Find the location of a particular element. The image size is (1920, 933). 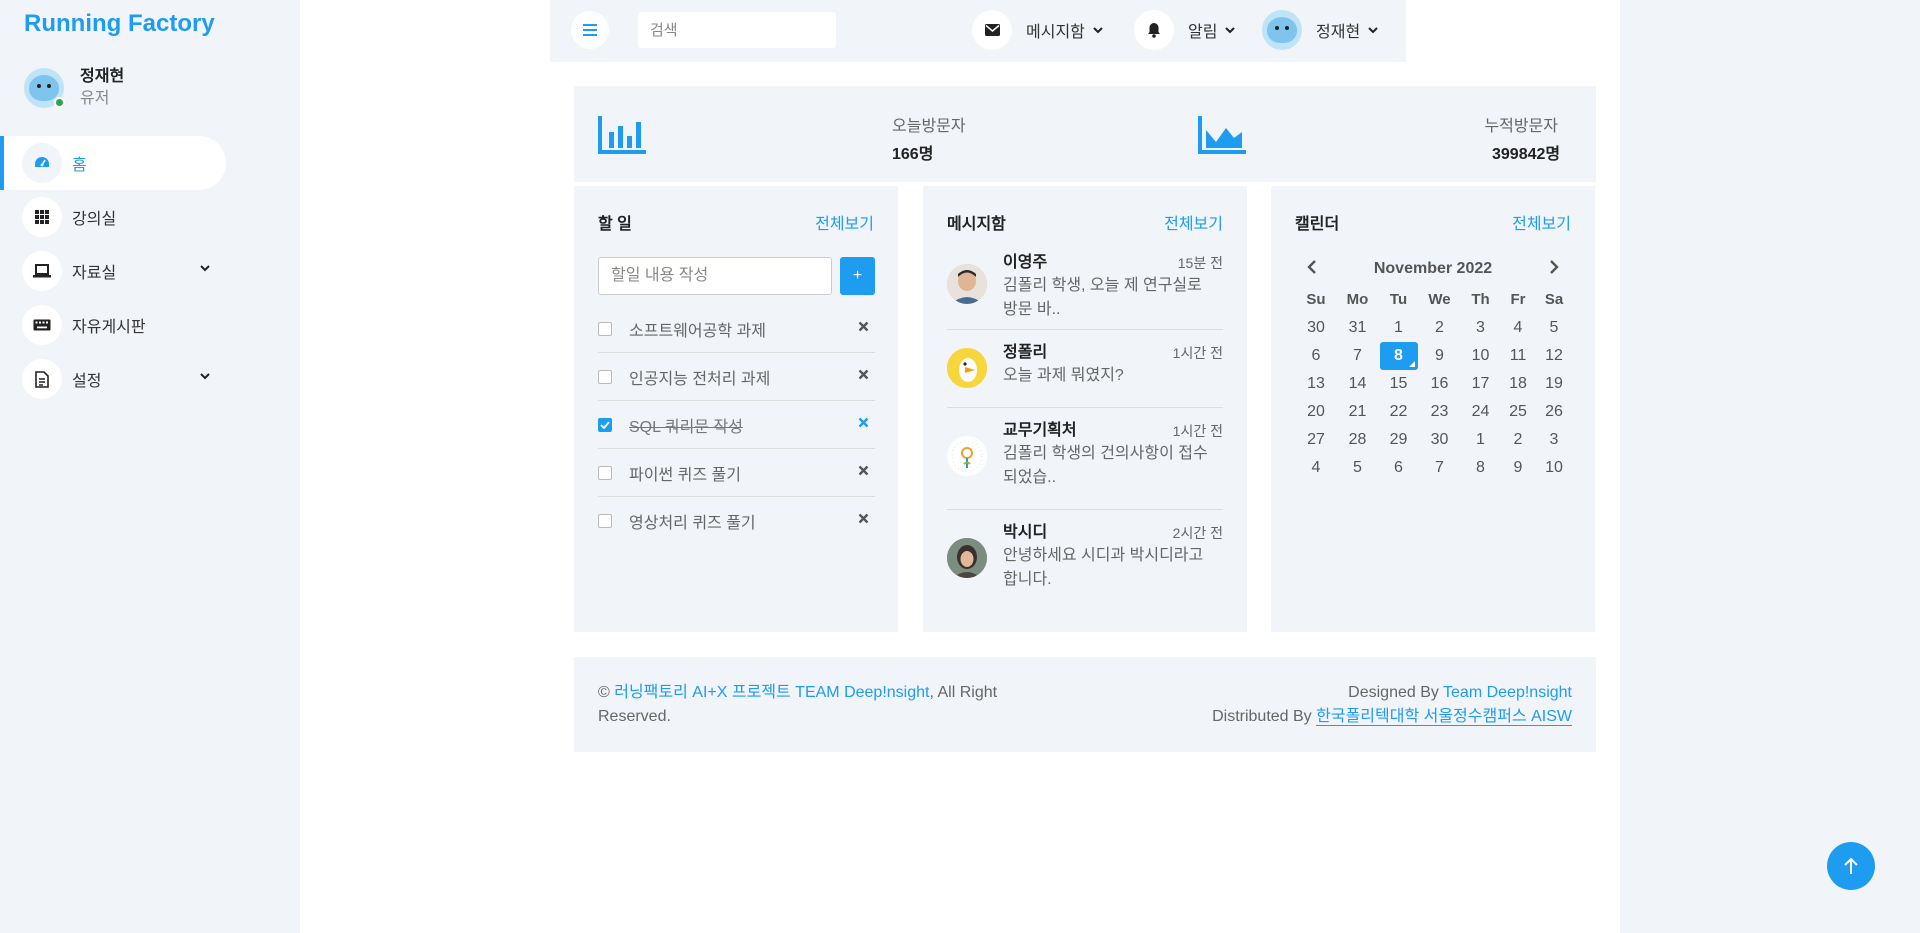

calendar-day: 29 is located at coordinates (1398, 440).